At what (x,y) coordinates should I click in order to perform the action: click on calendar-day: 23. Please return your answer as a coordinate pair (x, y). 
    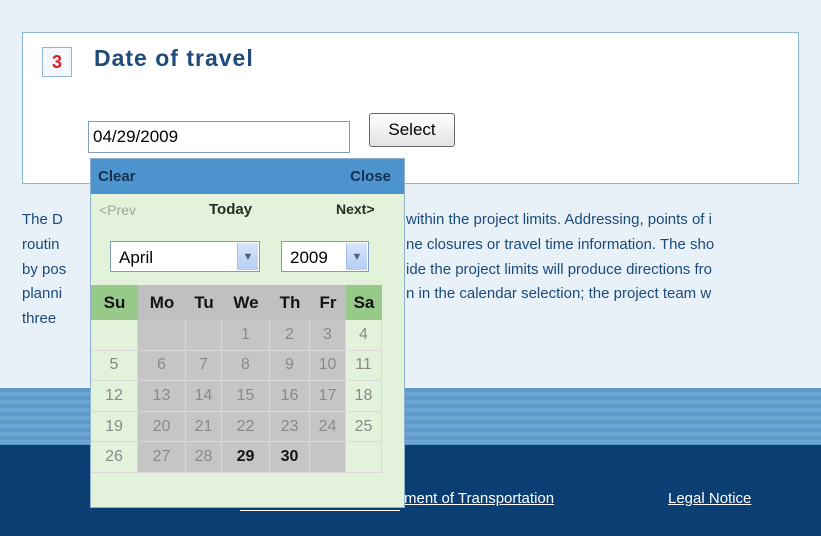
    Looking at the image, I should click on (290, 427).